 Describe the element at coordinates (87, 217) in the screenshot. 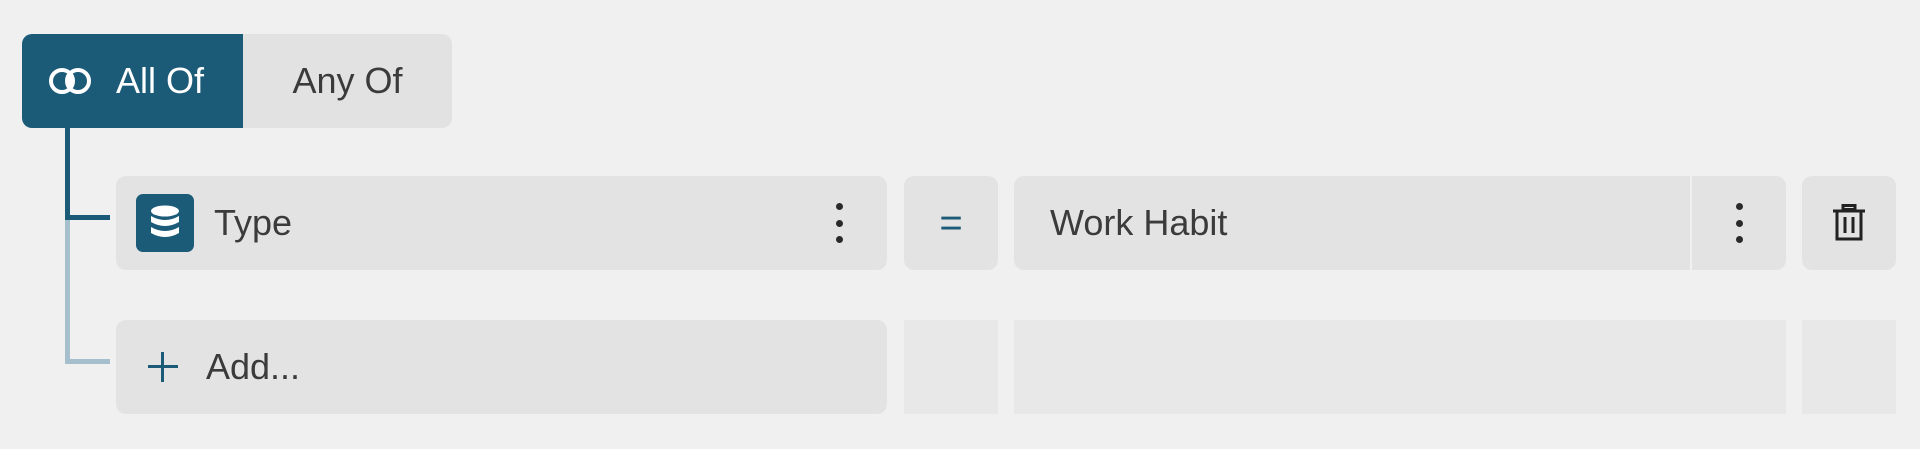

I see `tree-connector-branch-active` at that location.